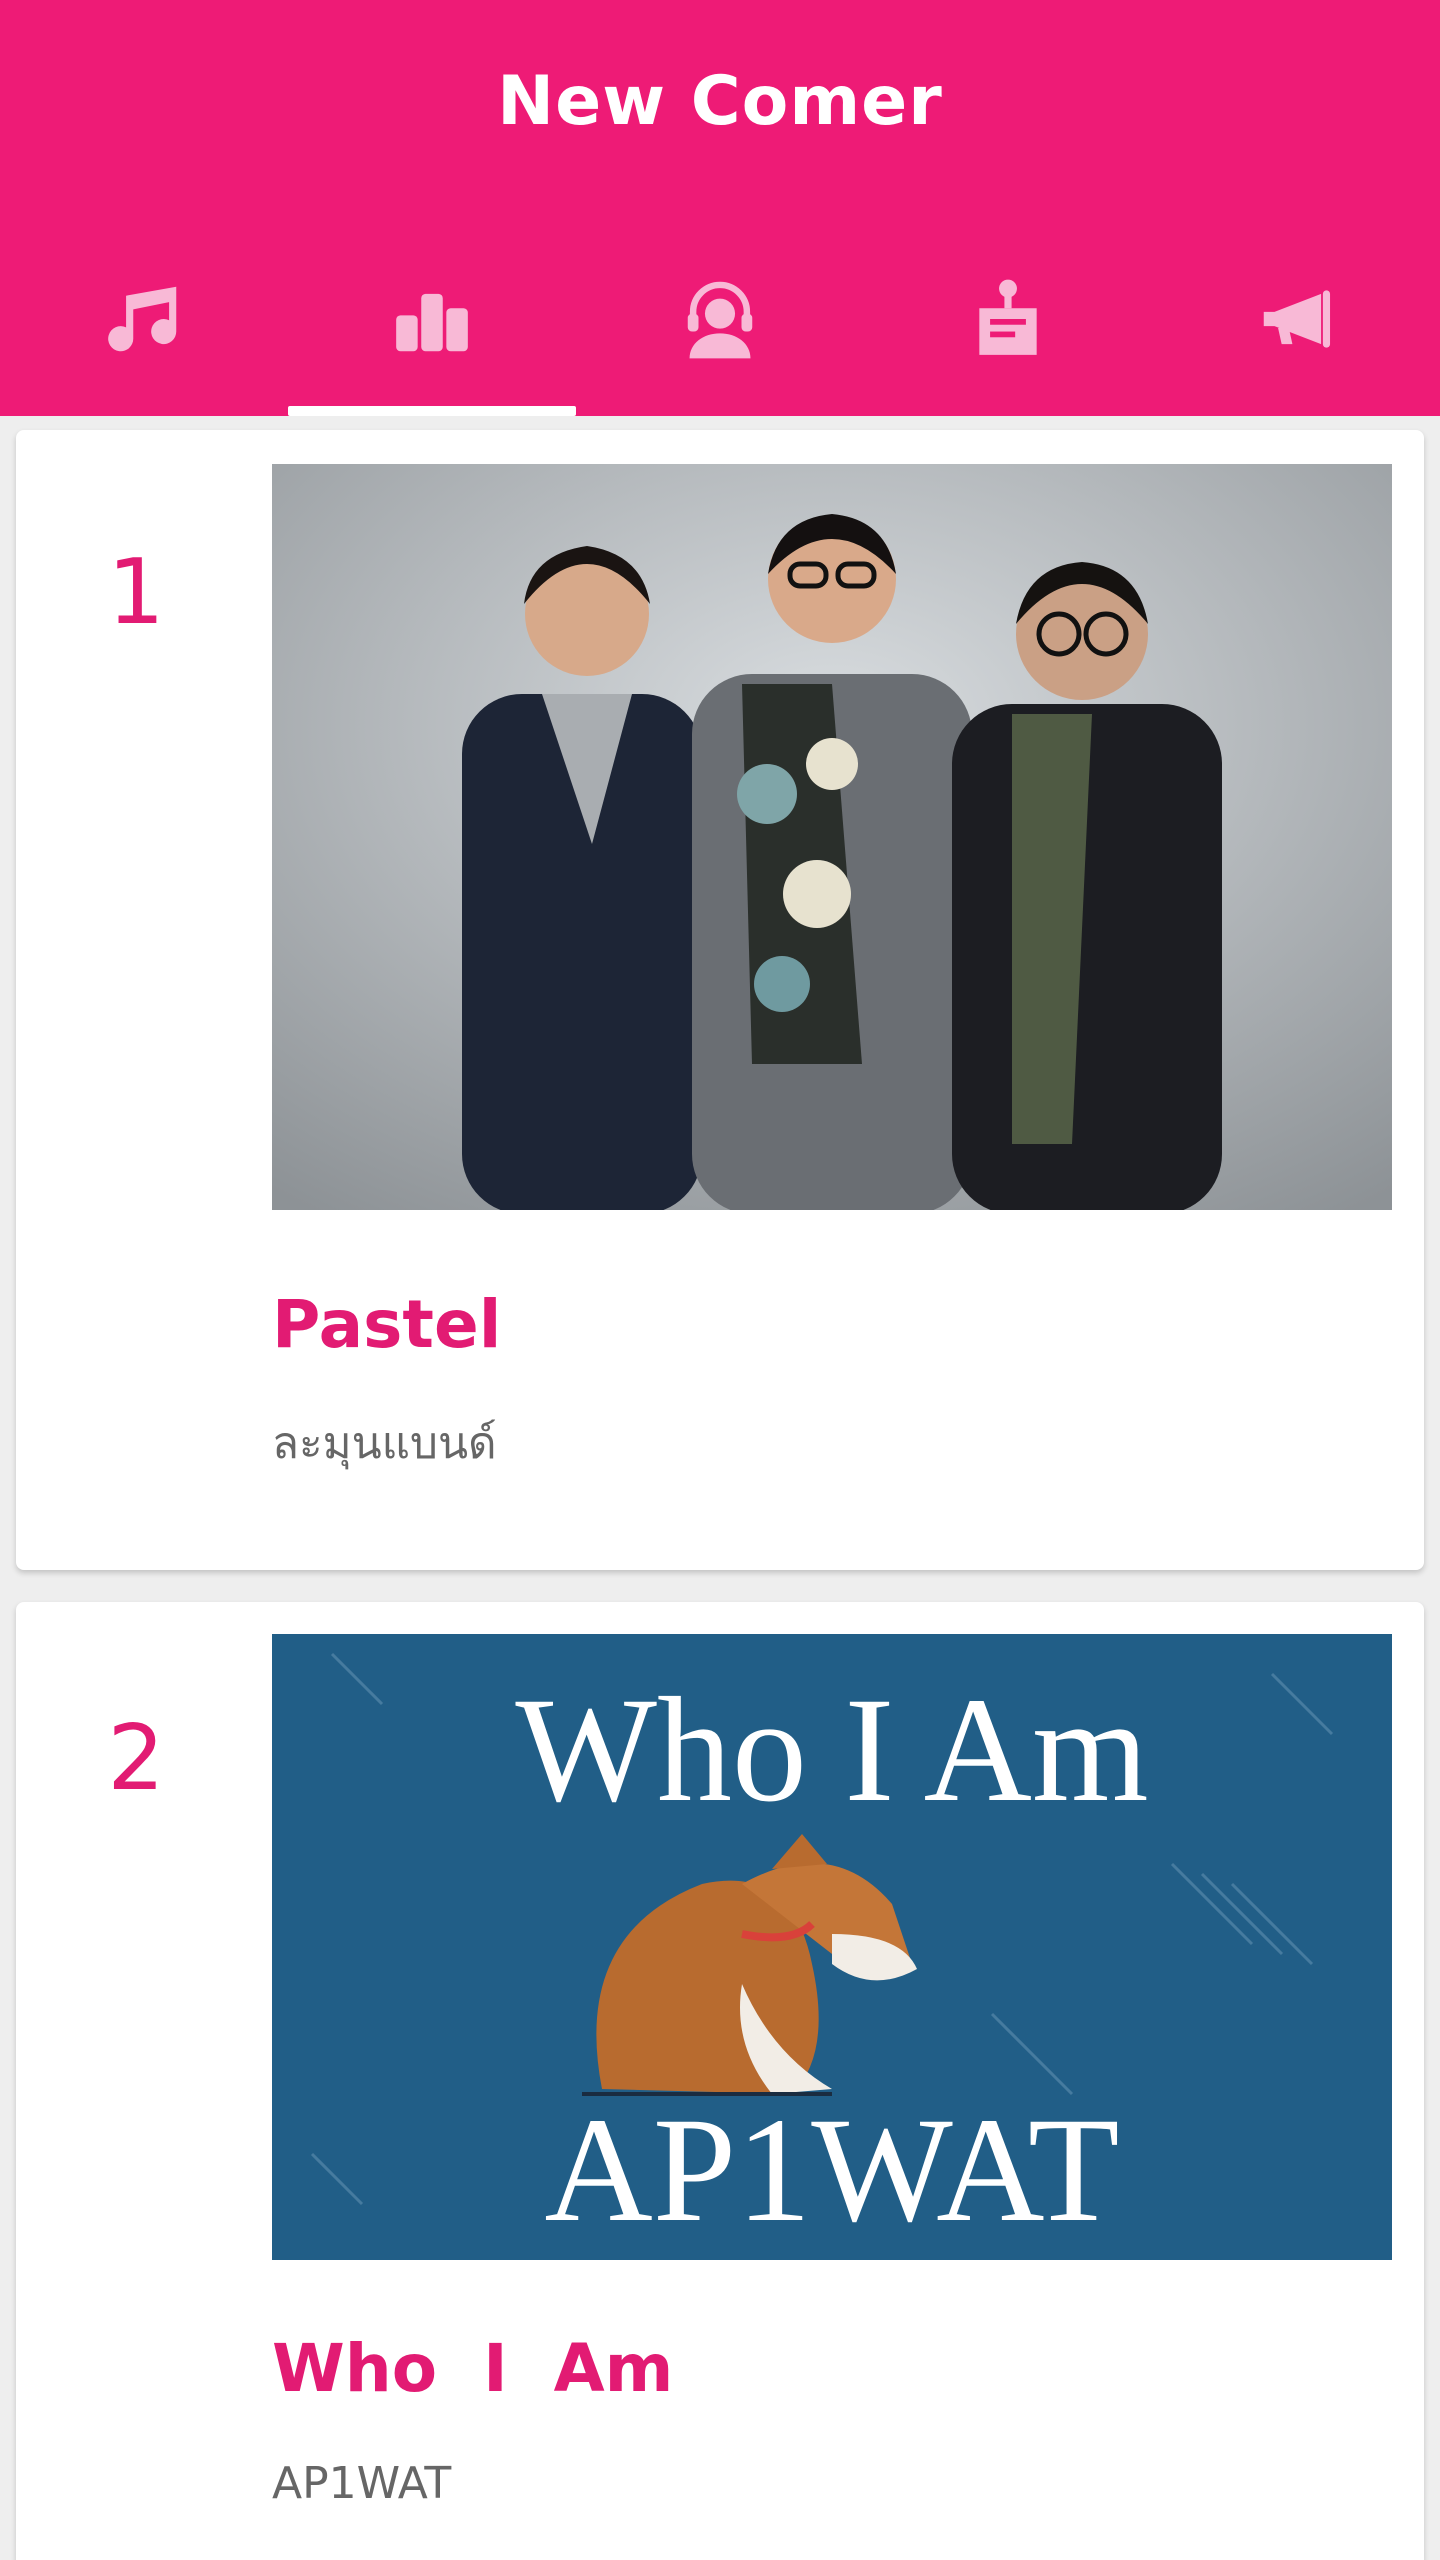  Describe the element at coordinates (362, 2483) in the screenshot. I see `artist-name: AP1WAT` at that location.